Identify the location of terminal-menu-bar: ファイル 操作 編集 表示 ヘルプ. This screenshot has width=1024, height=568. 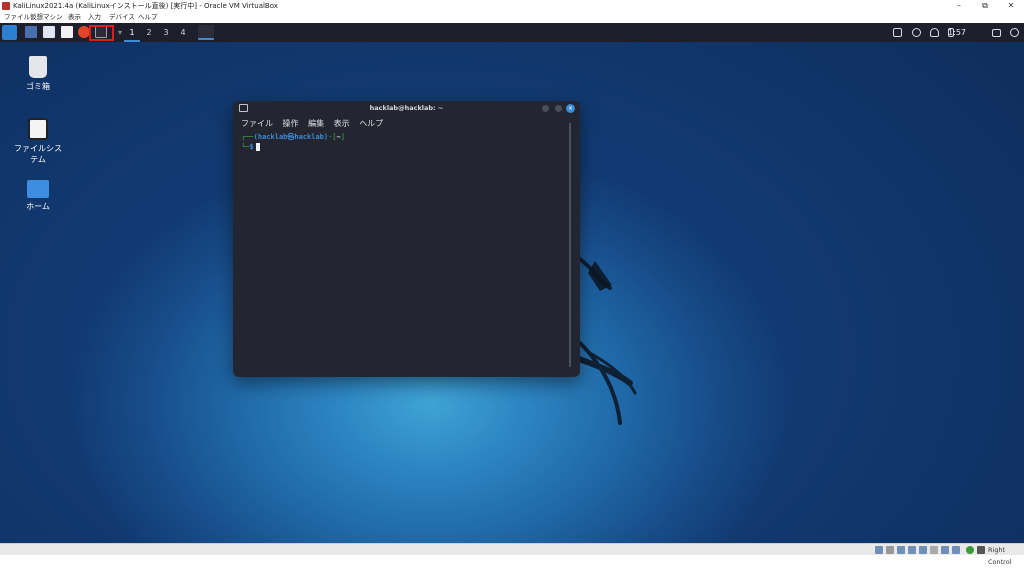
(315, 123).